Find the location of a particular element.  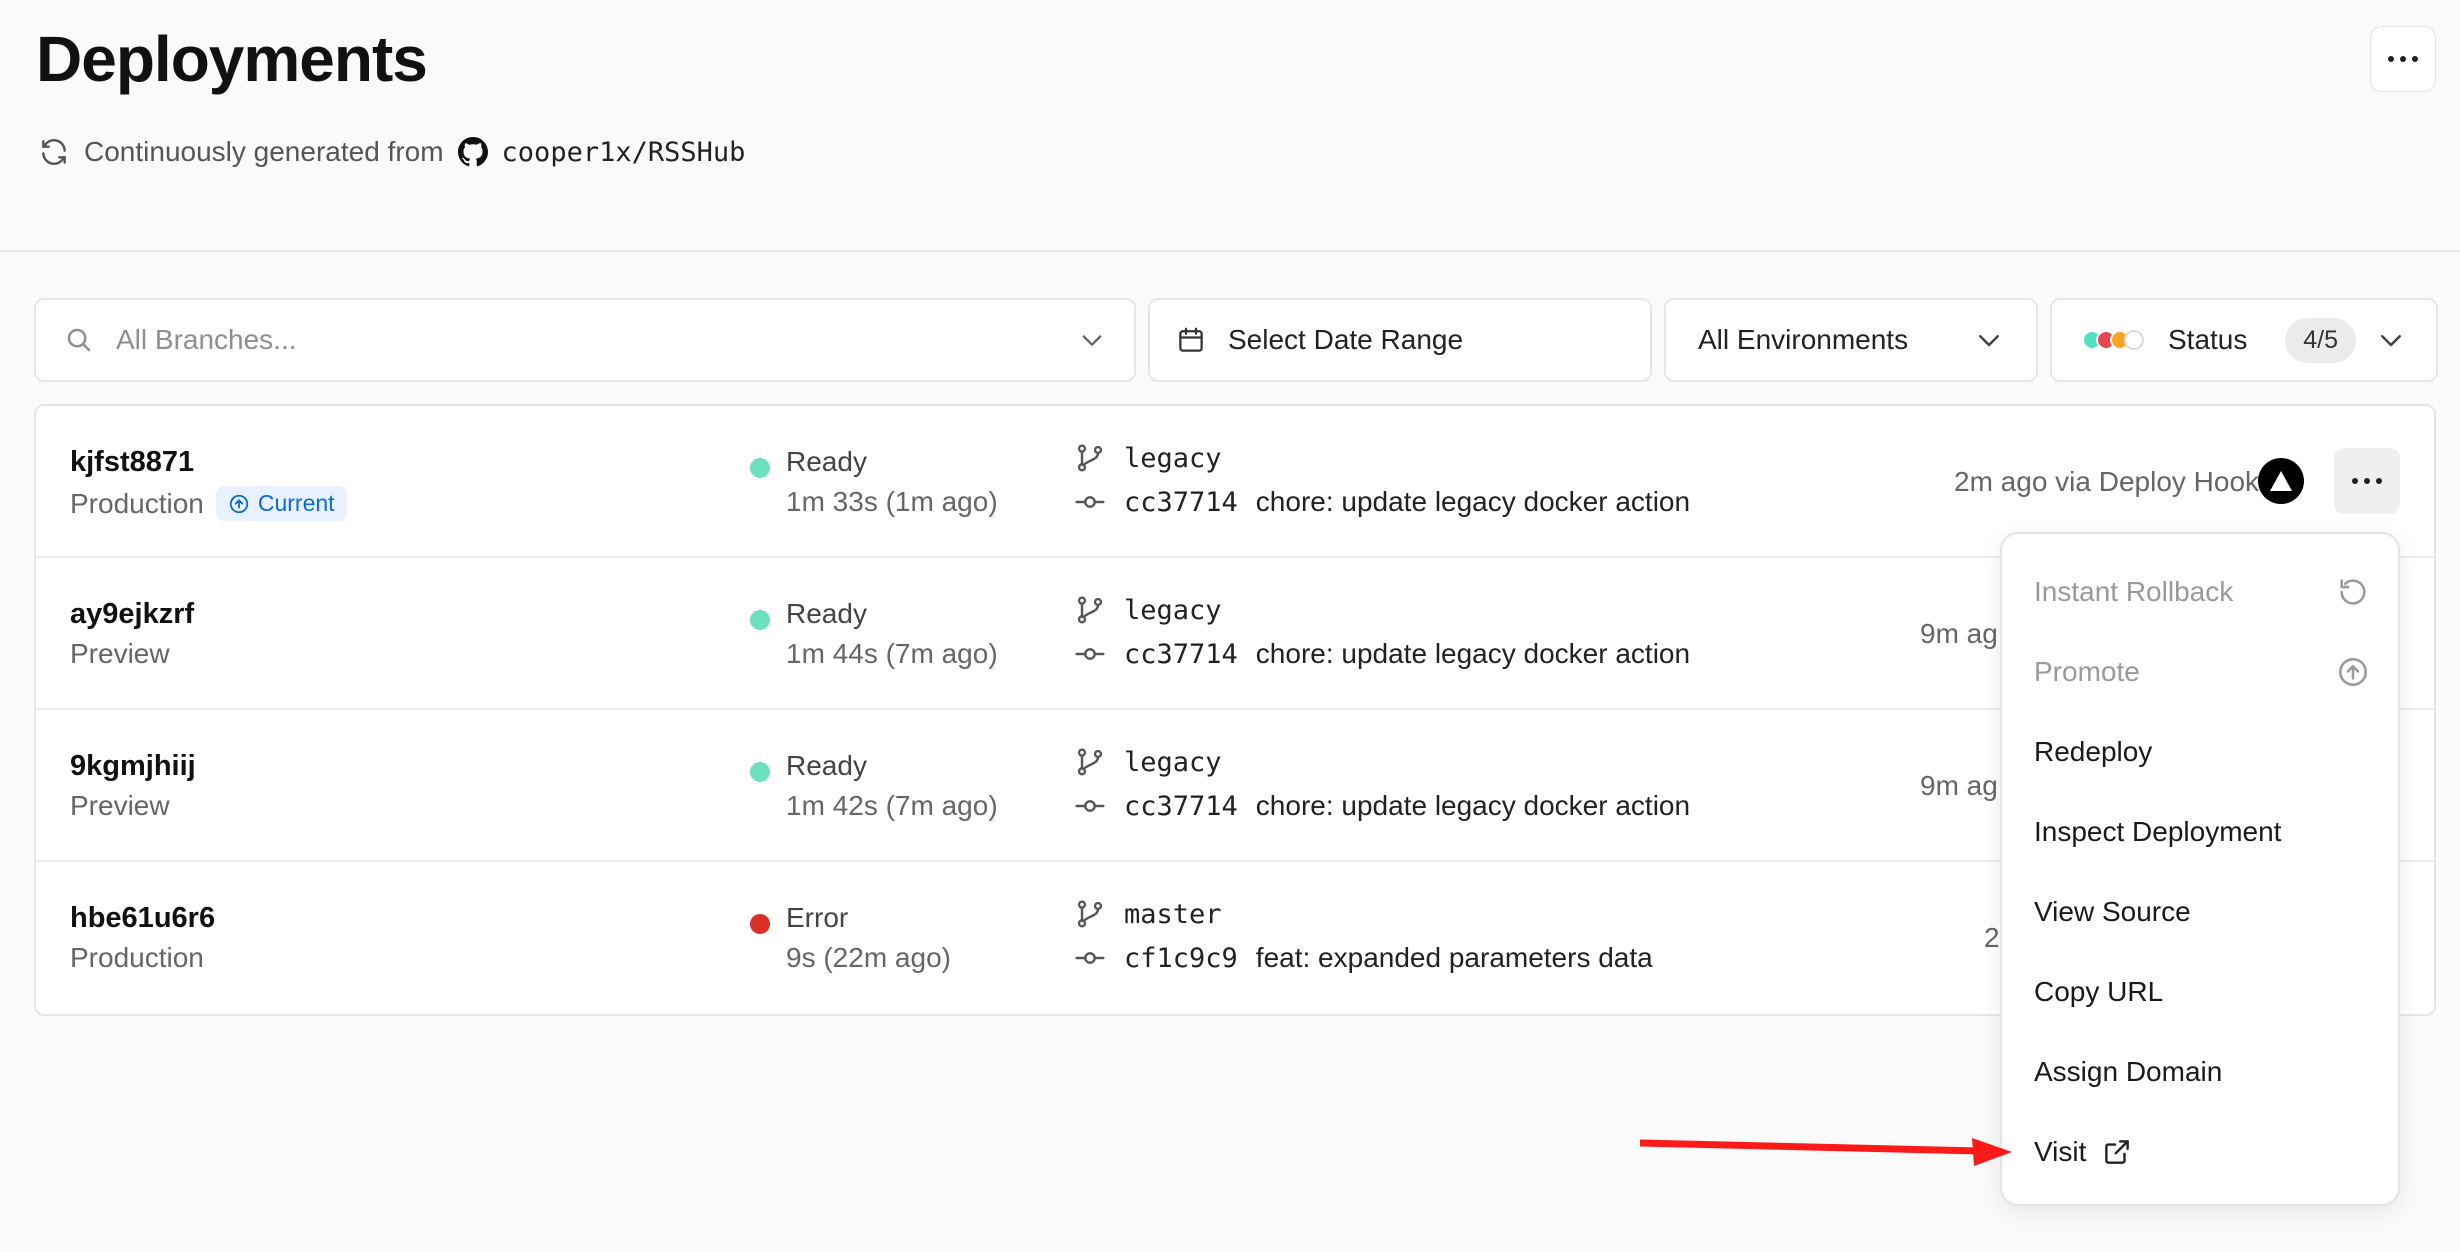

deployment-duration: 1m 33s (1m ago) is located at coordinates (892, 501).